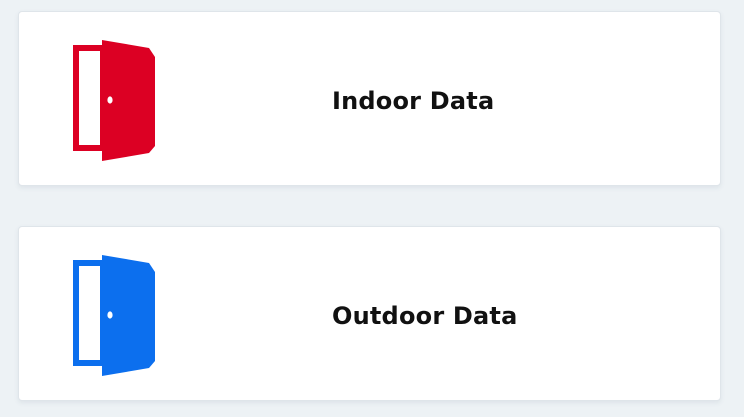 The width and height of the screenshot is (744, 417). I want to click on outdoor-data-title: Outdoor Data, so click(425, 316).